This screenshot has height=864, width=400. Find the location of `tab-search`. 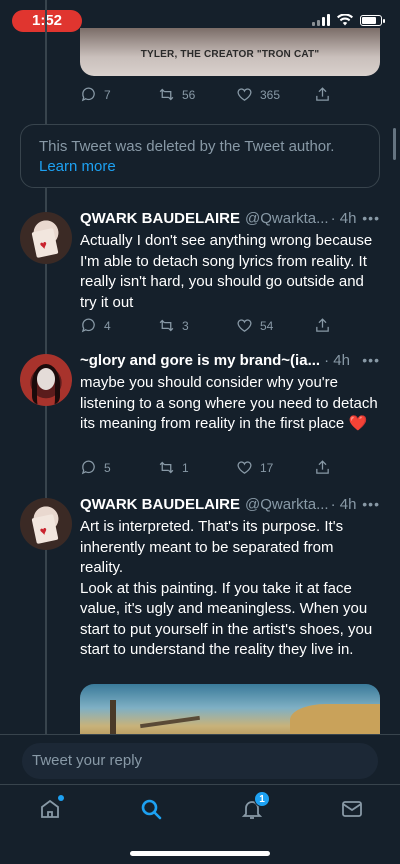

tab-search is located at coordinates (151, 809).